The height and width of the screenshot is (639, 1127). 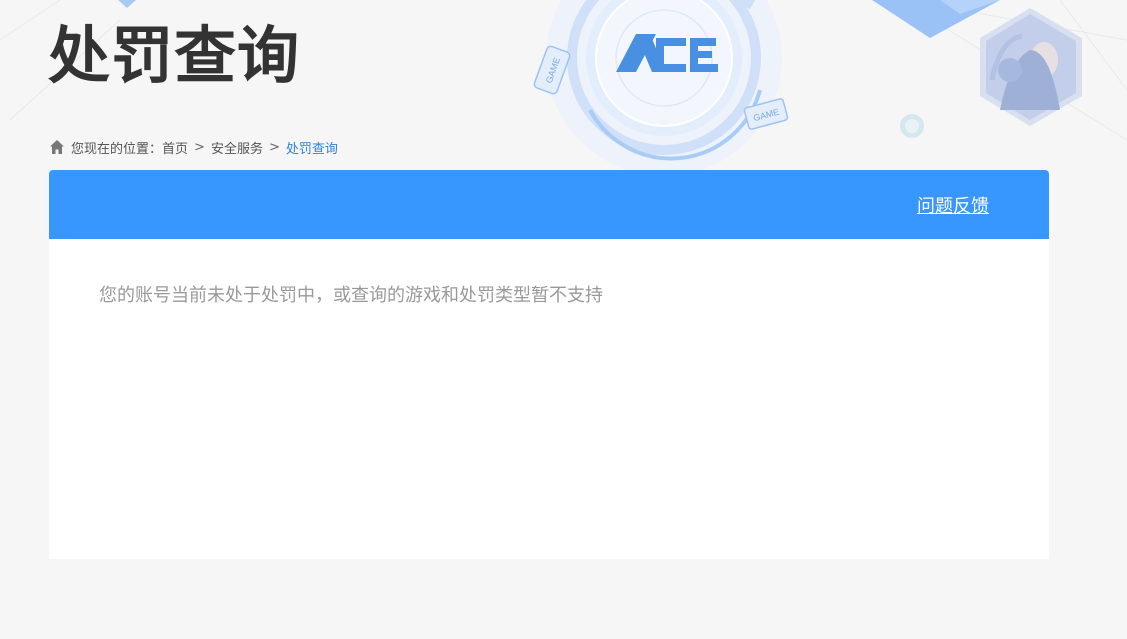 I want to click on character-avatar, so click(x=1031, y=67).